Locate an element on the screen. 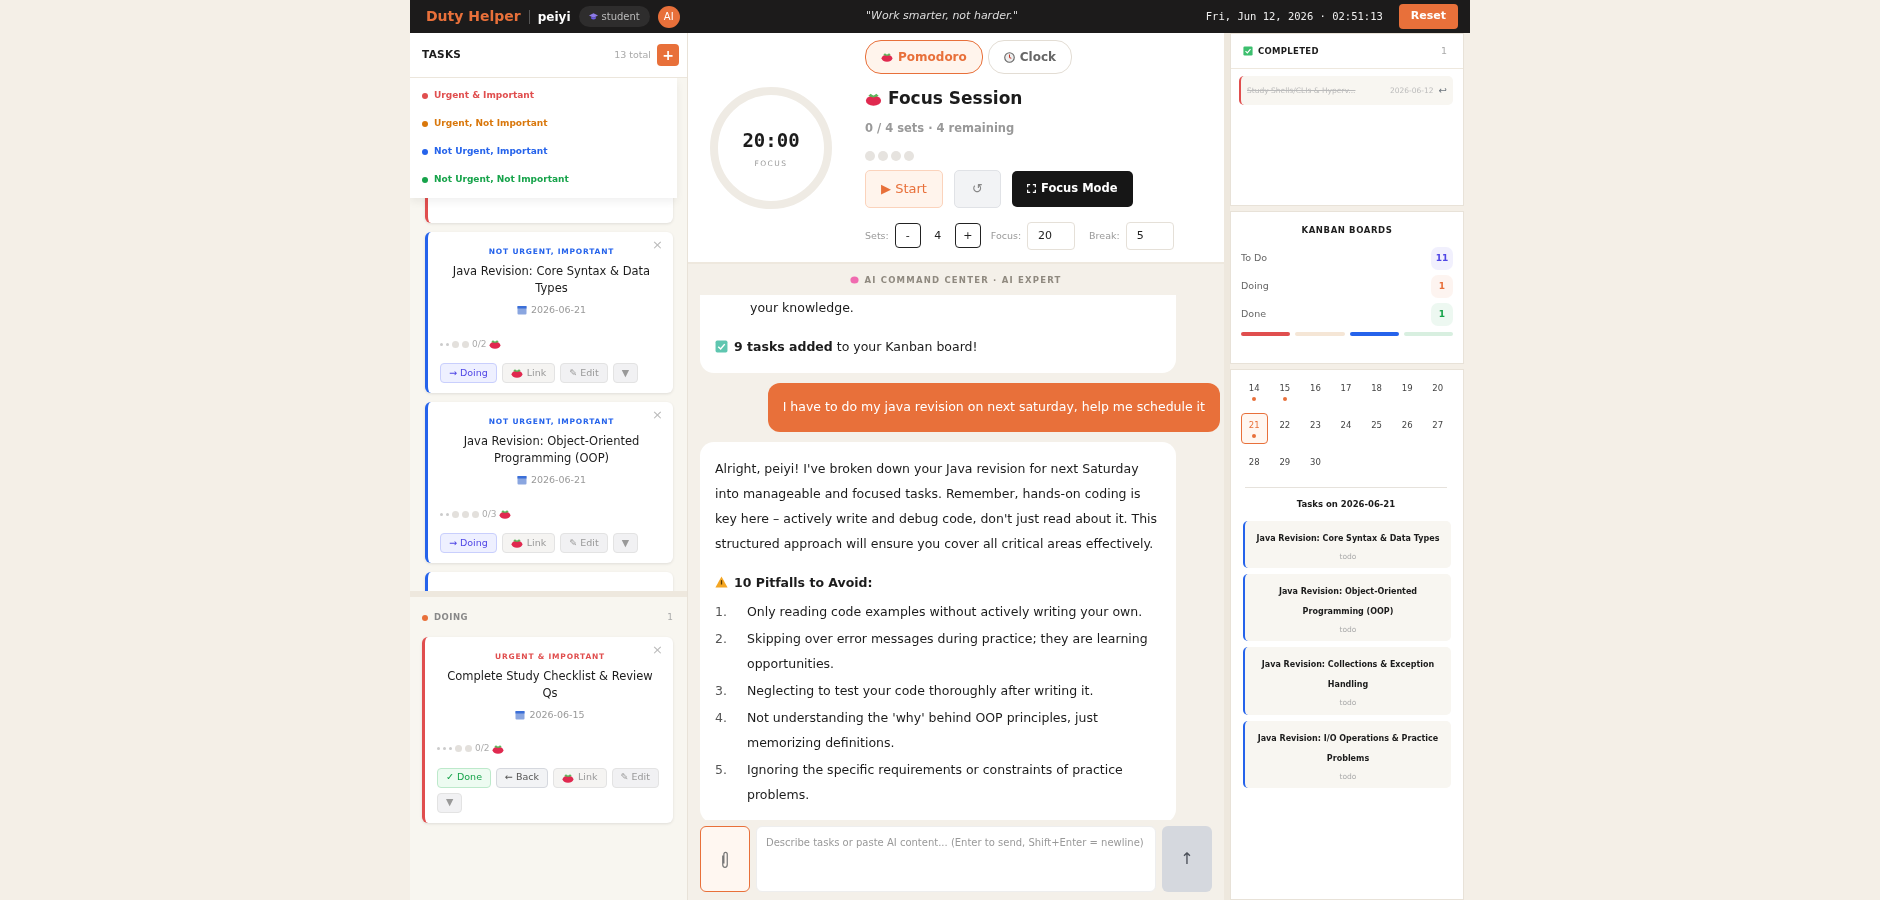 This screenshot has width=1880, height=900. calendar-day: 21 is located at coordinates (1254, 428).